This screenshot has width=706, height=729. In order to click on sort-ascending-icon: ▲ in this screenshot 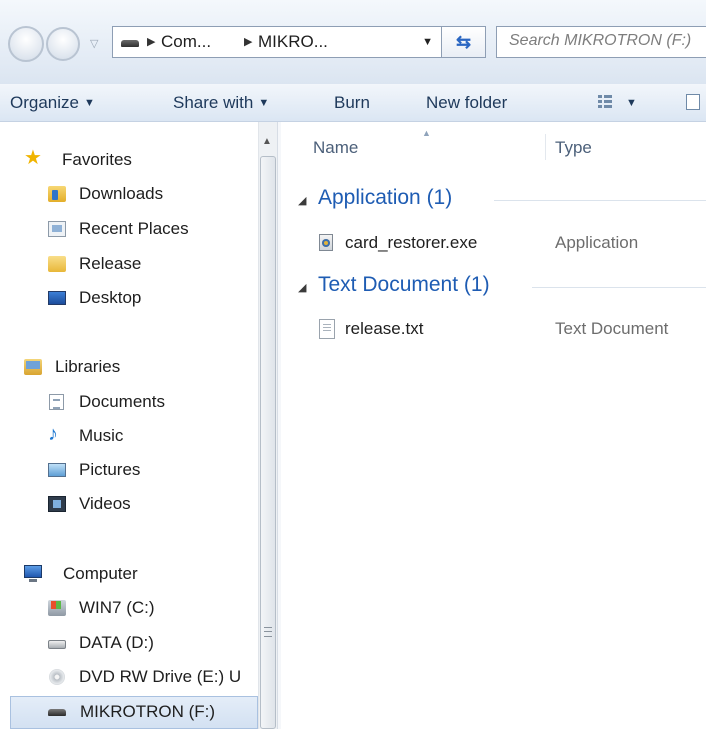, I will do `click(426, 133)`.